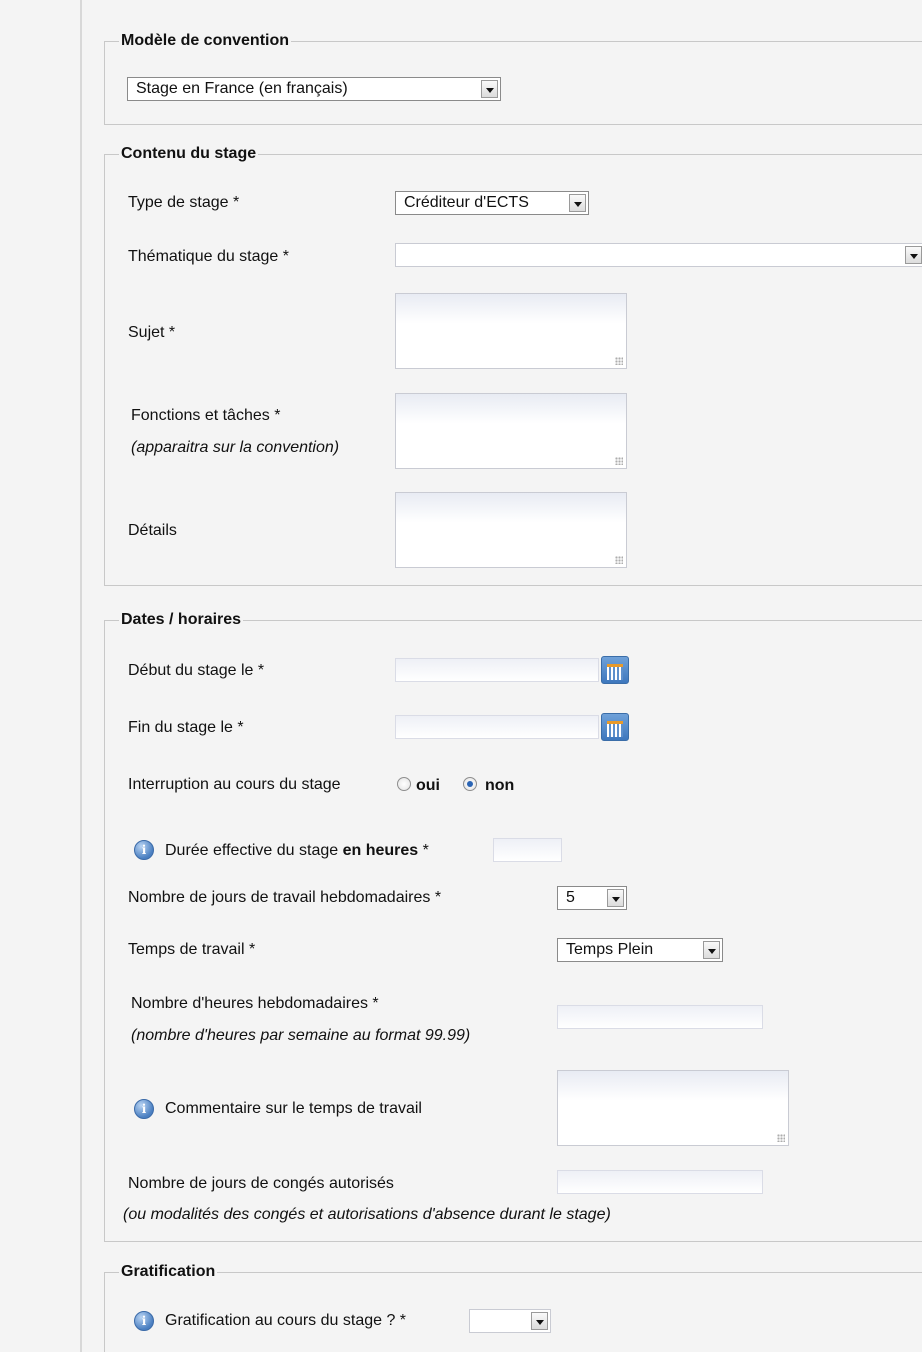 This screenshot has width=922, height=1352. What do you see at coordinates (205, 41) in the screenshot?
I see `legend-modele-convention: Modèle de convention` at bounding box center [205, 41].